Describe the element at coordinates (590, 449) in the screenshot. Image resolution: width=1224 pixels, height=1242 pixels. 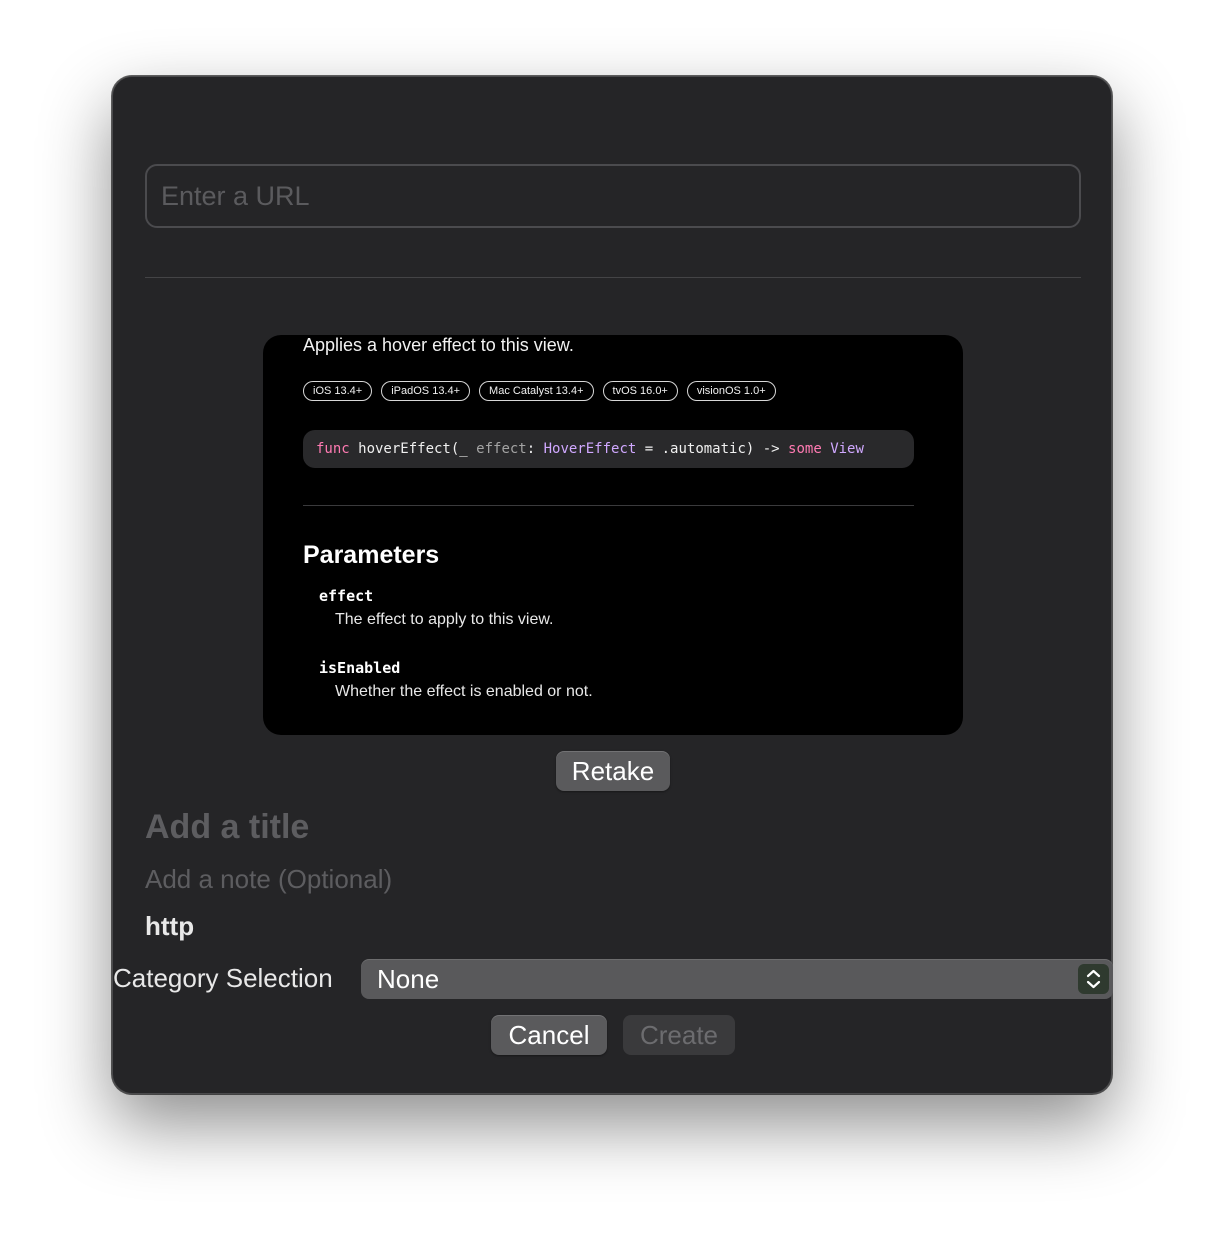
I see `code-param-type: HoverEffect` at that location.